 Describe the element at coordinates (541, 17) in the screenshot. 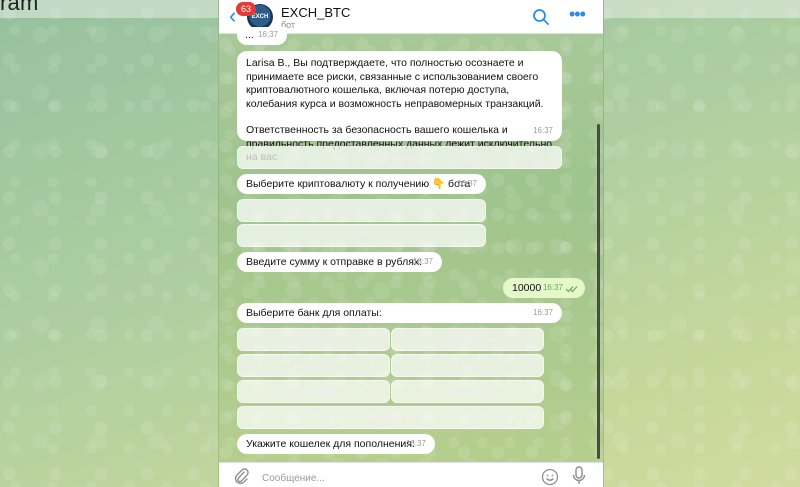

I see `search-icon` at that location.